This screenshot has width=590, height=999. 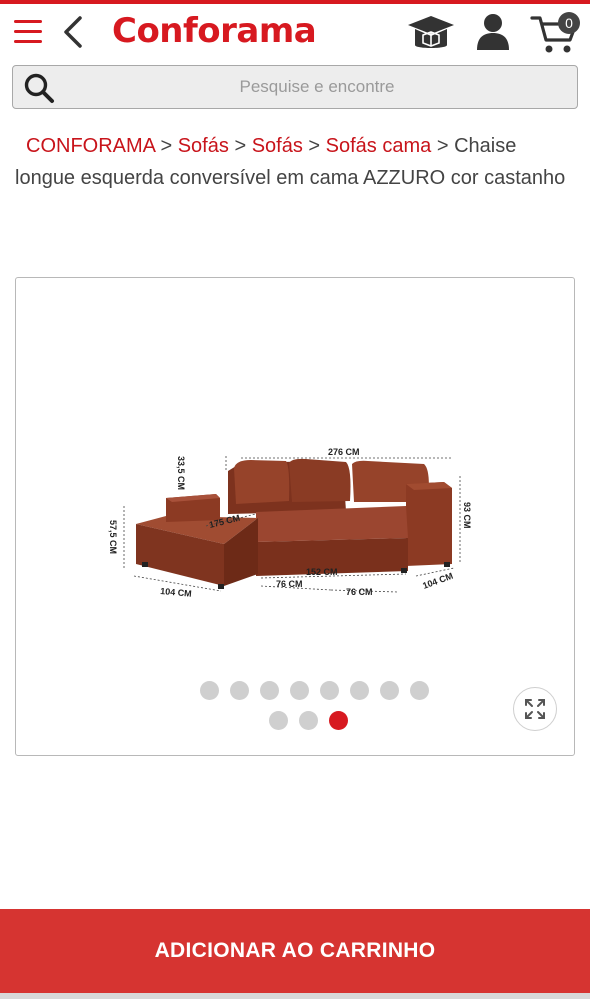 I want to click on zoom-button, so click(x=535, y=709).